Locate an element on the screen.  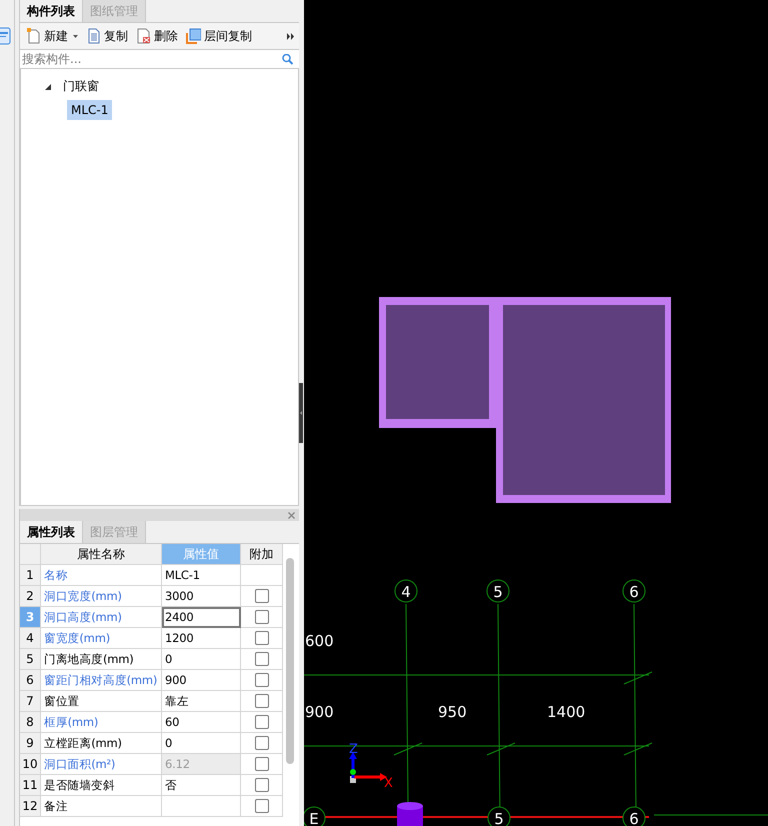
caret-icon is located at coordinates (75, 36).